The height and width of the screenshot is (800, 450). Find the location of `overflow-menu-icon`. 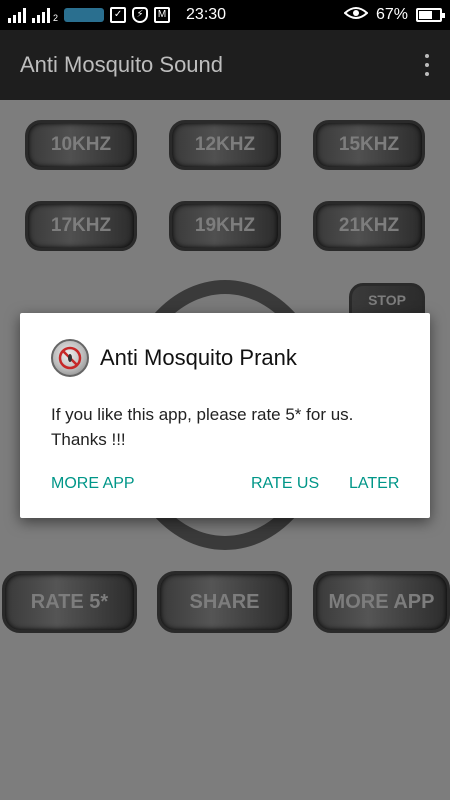

overflow-menu-icon is located at coordinates (427, 65).